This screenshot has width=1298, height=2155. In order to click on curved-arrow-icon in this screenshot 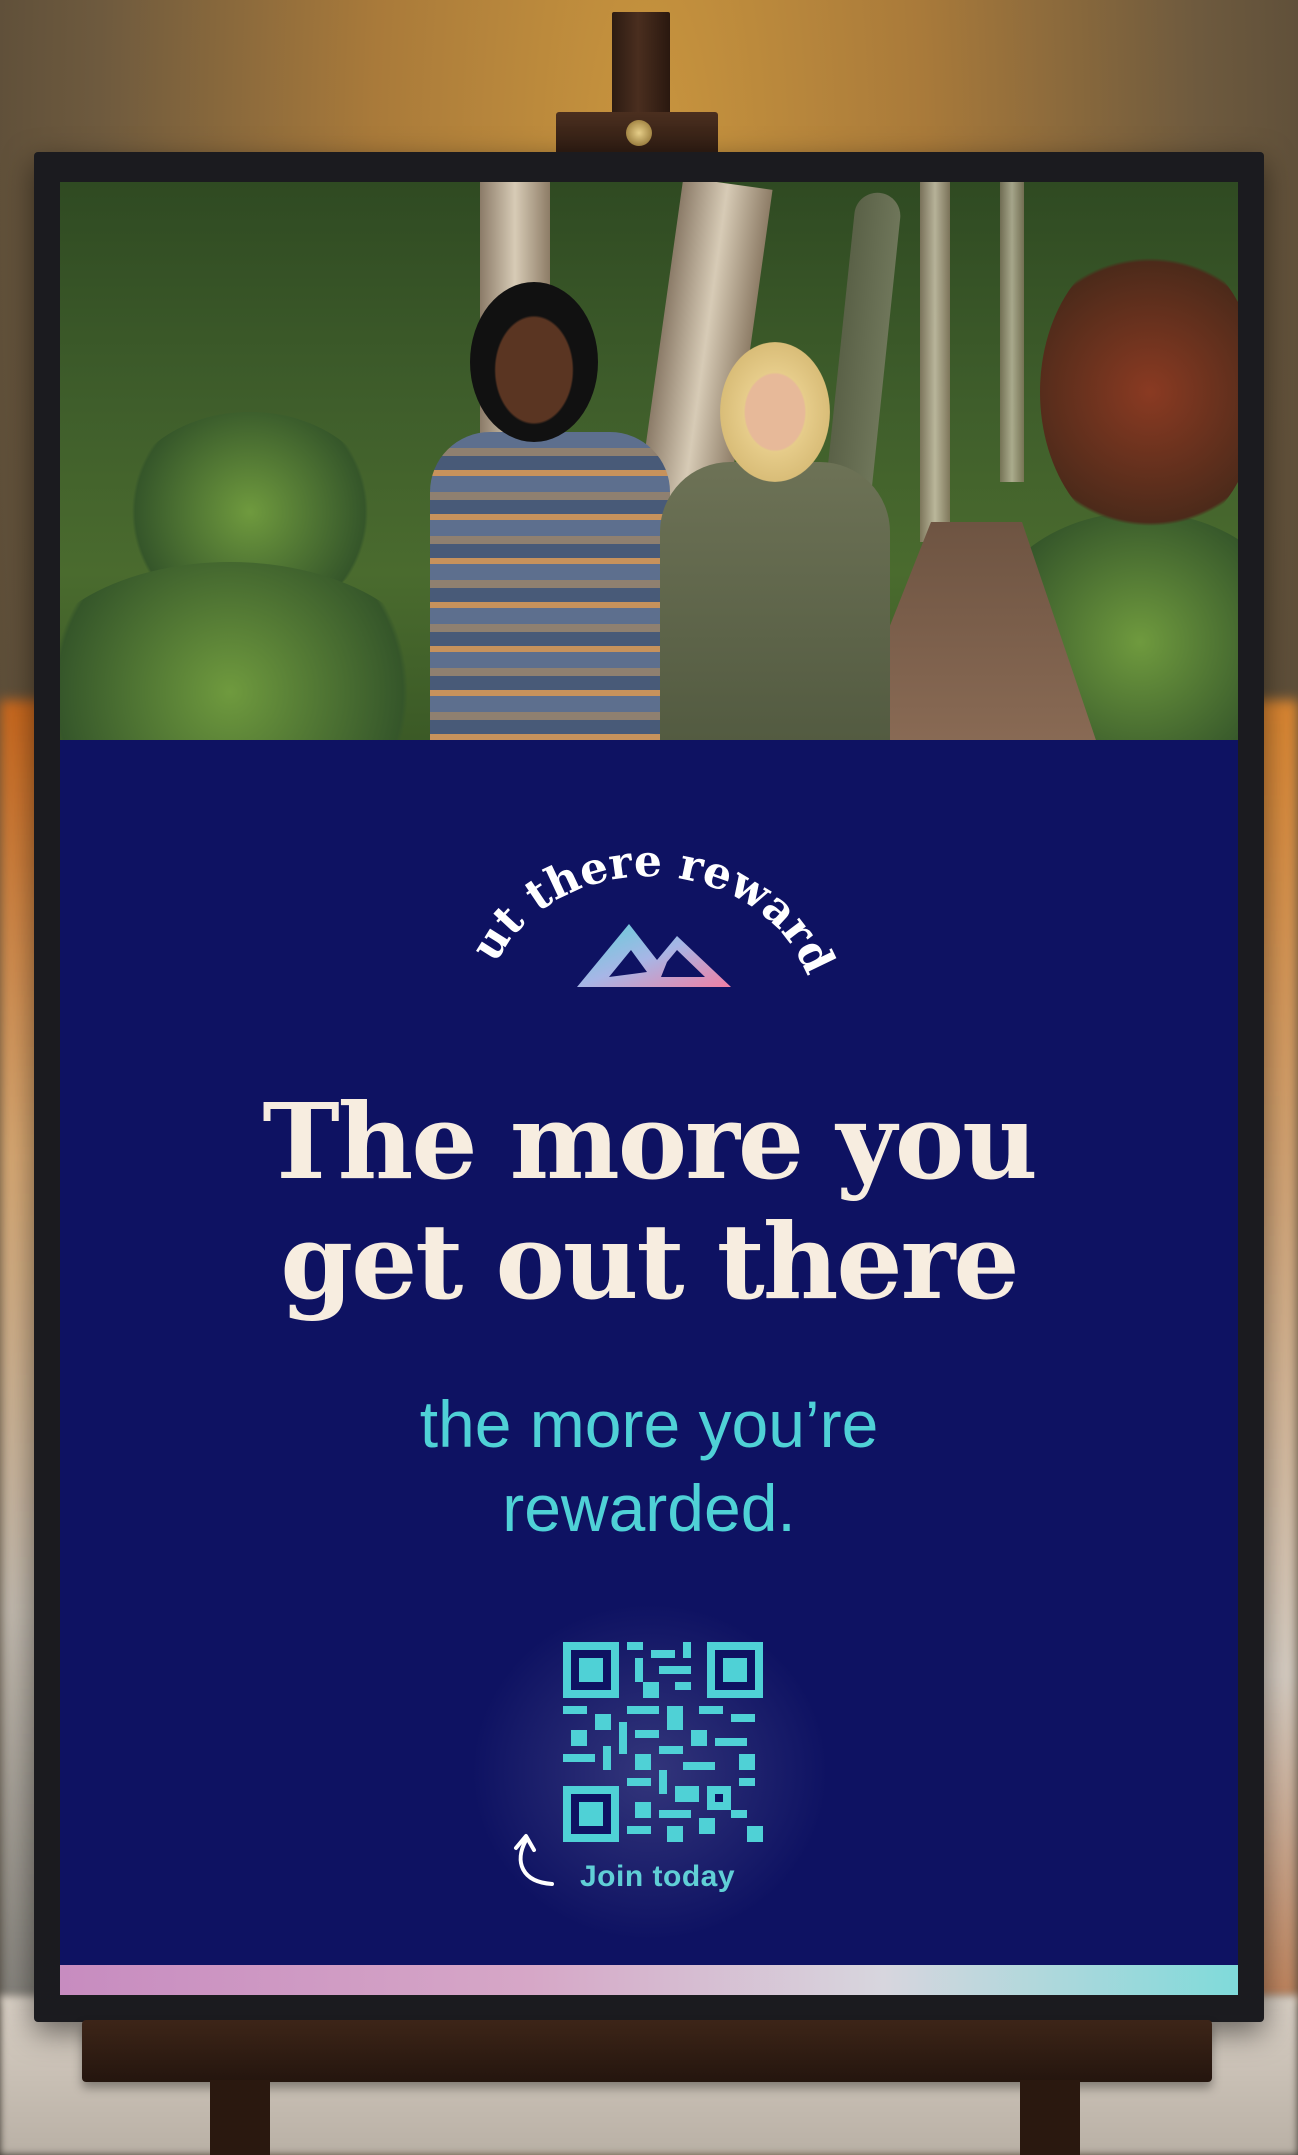, I will do `click(534, 1860)`.